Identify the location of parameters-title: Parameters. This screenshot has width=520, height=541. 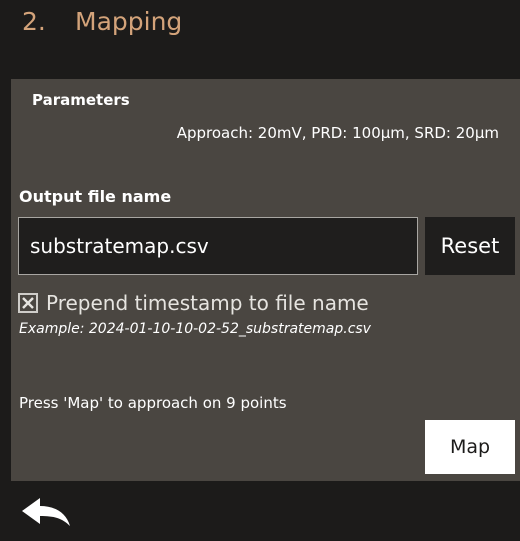
(81, 100).